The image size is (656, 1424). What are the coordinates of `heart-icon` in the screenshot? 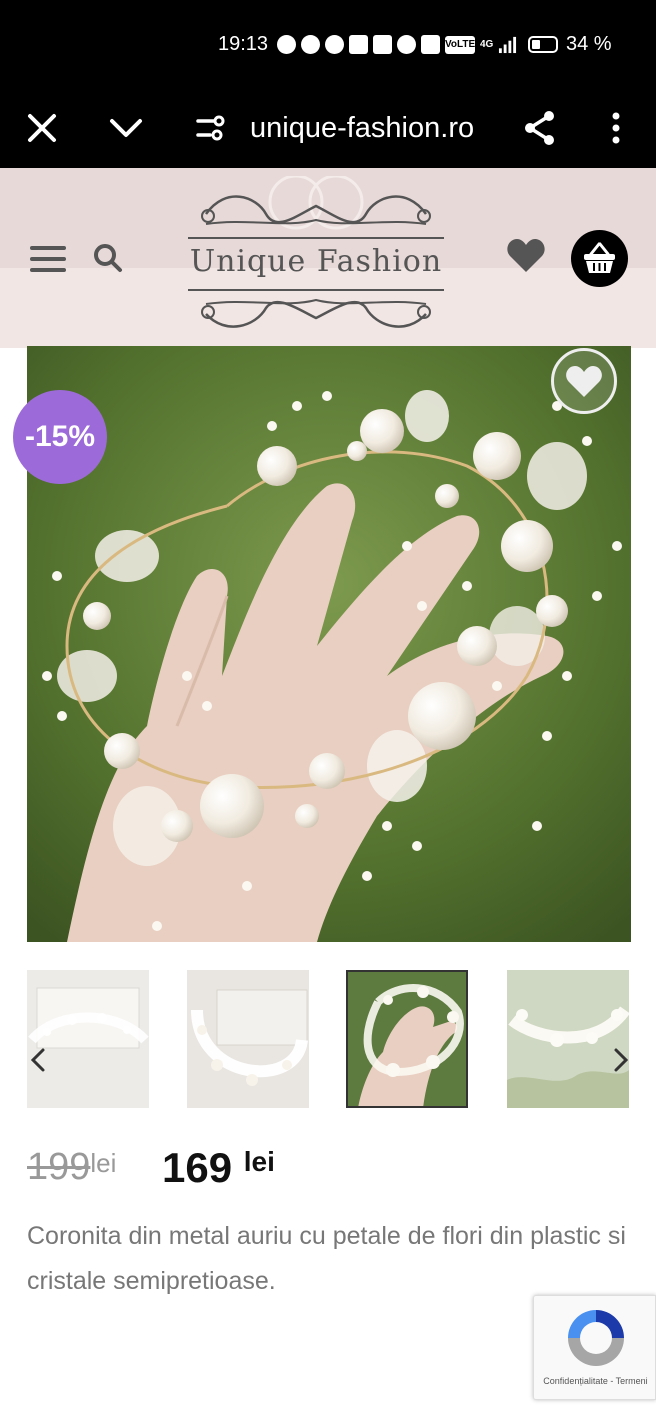 It's located at (584, 381).